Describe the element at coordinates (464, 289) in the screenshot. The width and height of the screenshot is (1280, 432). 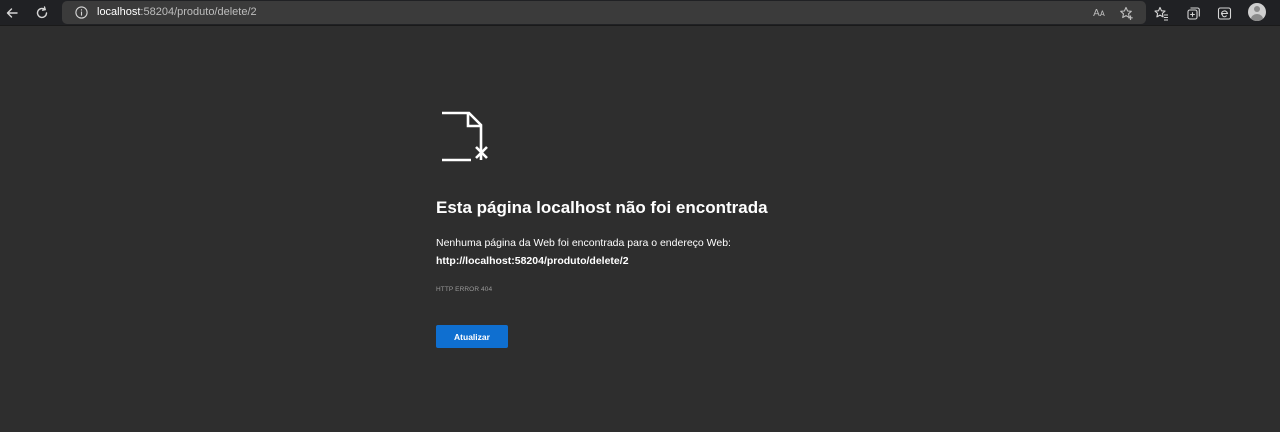
I see `error-code: HTTP ERROR 404` at that location.